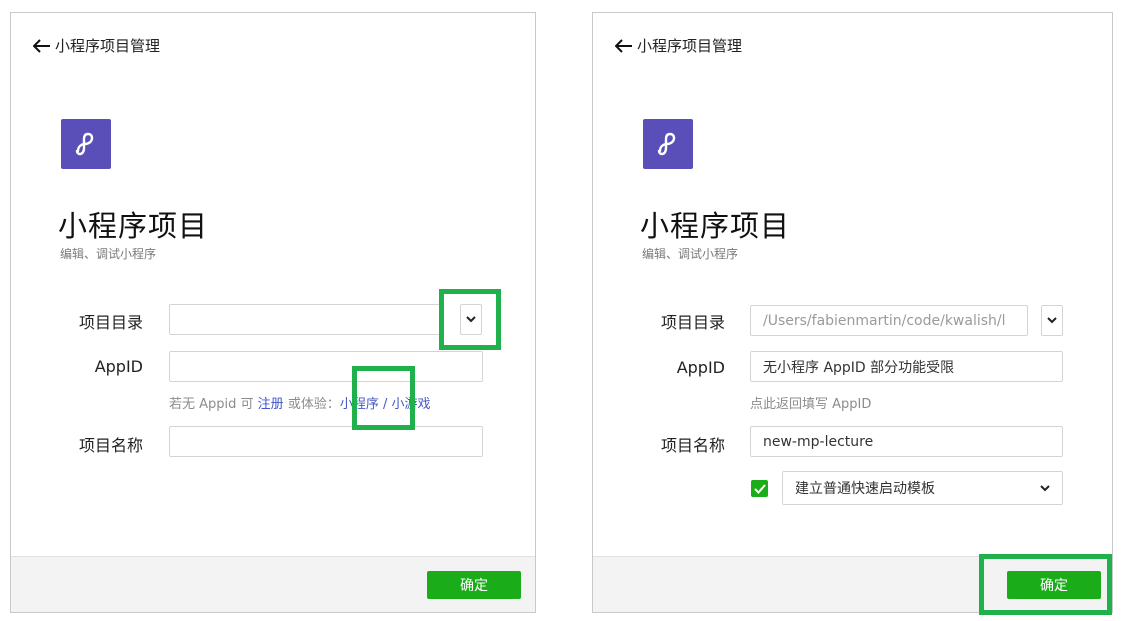  I want to click on highlight-box-confirm, so click(1045, 584).